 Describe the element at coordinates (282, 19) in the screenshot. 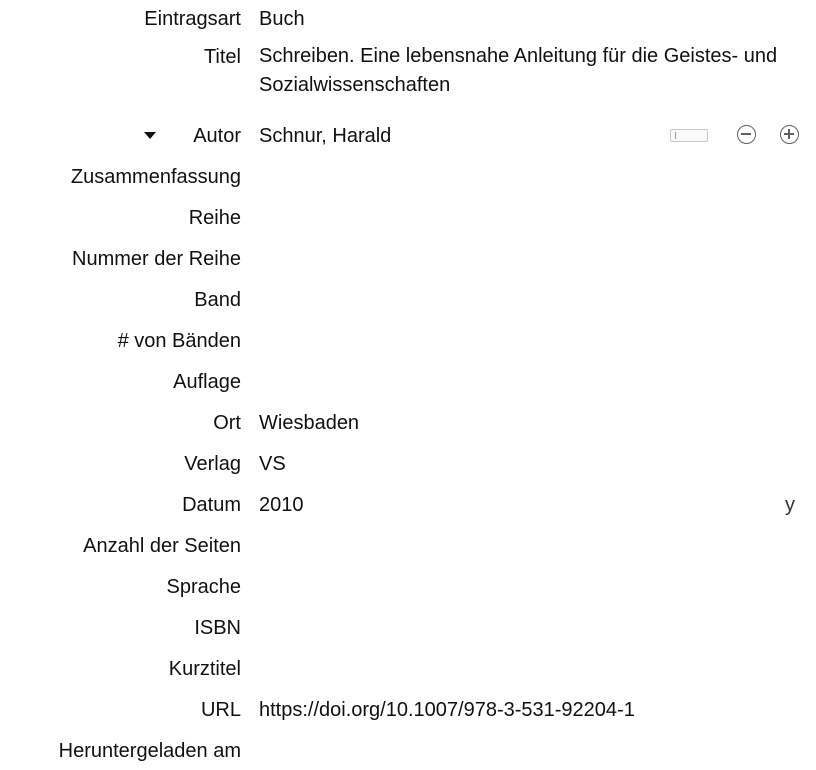

I see `item-type-value: Buch` at that location.